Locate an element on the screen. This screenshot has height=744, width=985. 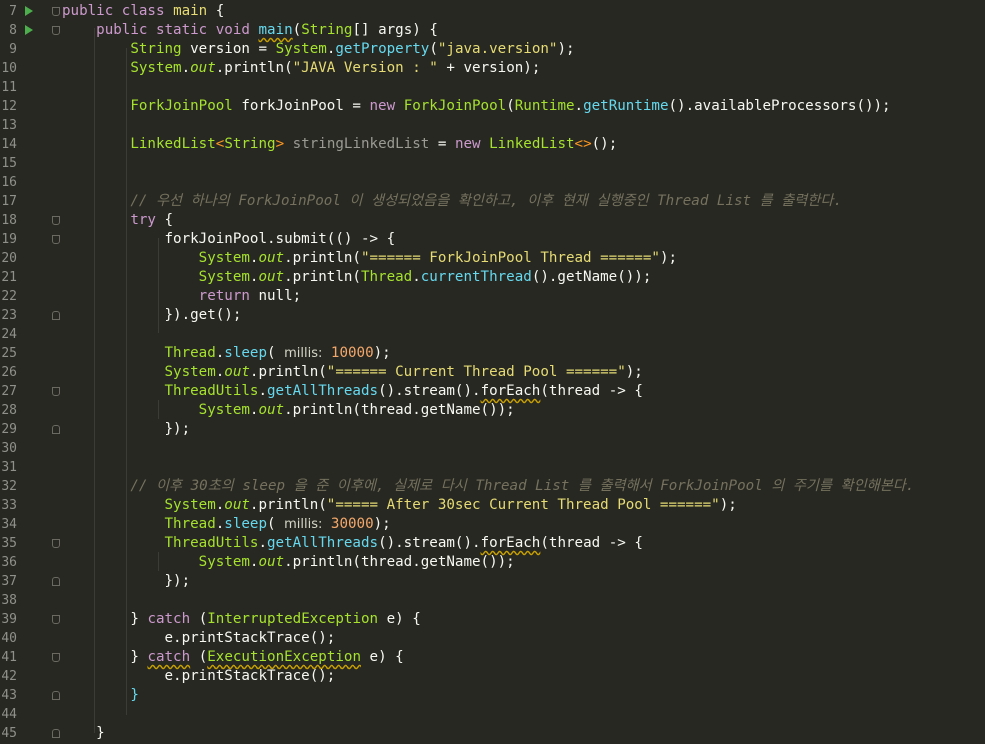
code-line: 19 forkJoinPool.submit(() -> { is located at coordinates (492, 239).